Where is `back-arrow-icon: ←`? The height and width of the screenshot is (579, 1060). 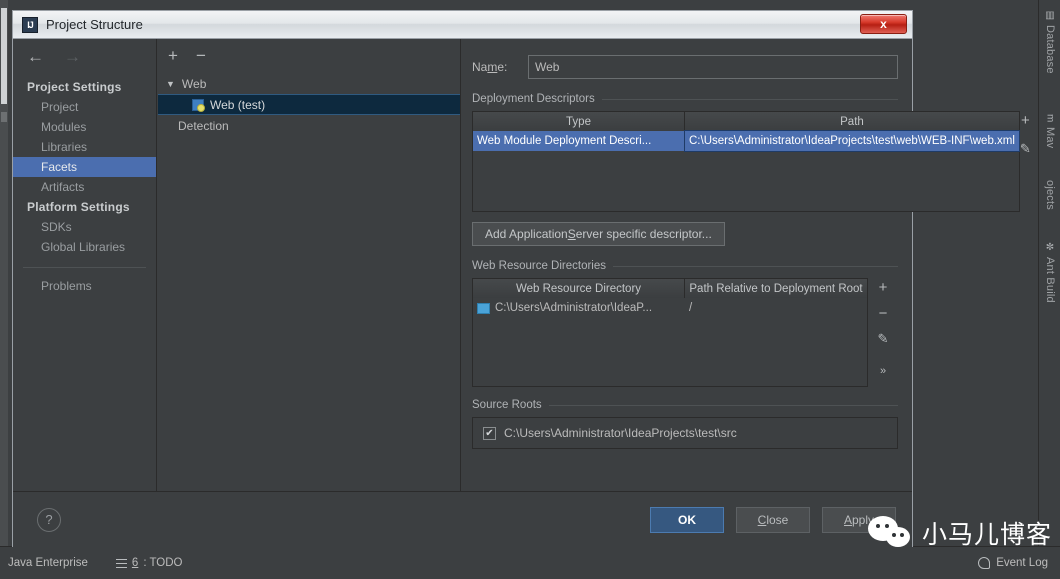
back-arrow-icon: ← is located at coordinates (35, 56).